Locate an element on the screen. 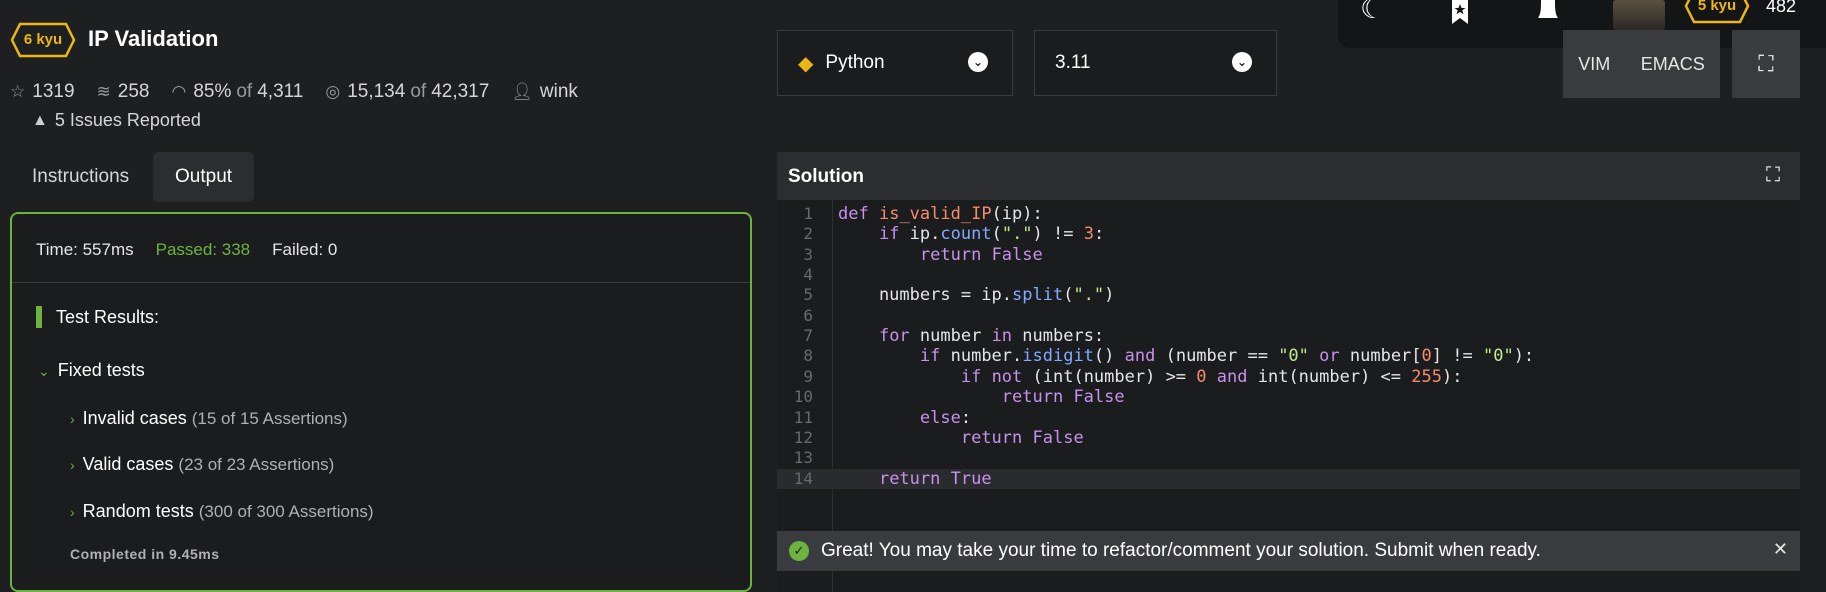 The height and width of the screenshot is (592, 1826). issues-label: 5 Issues Reported is located at coordinates (127, 120).